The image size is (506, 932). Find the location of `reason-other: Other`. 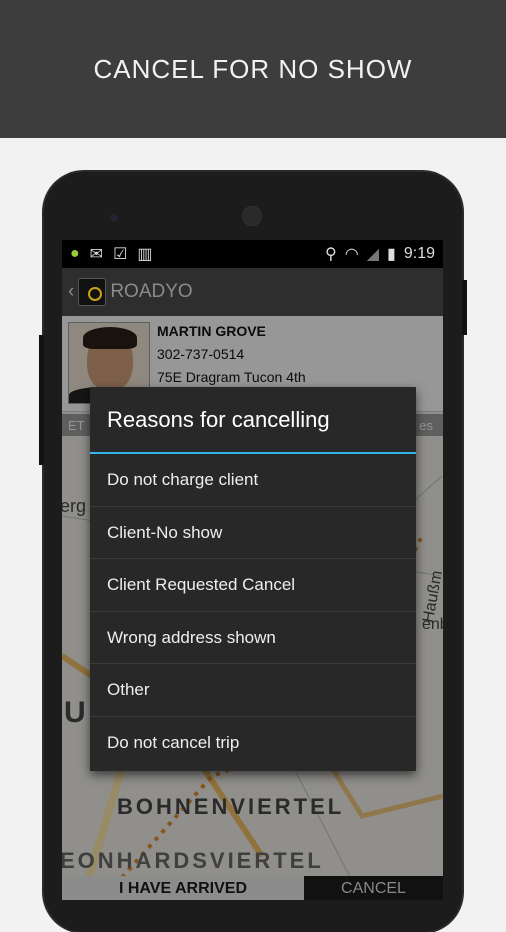

reason-other: Other is located at coordinates (253, 690).